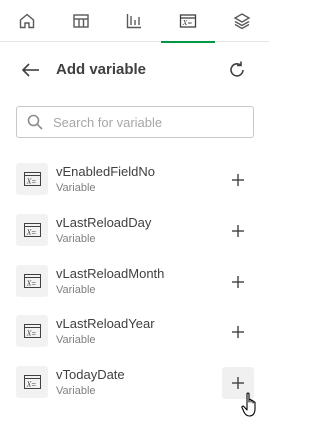  I want to click on variable-name: vLastReloadYear, so click(105, 324).